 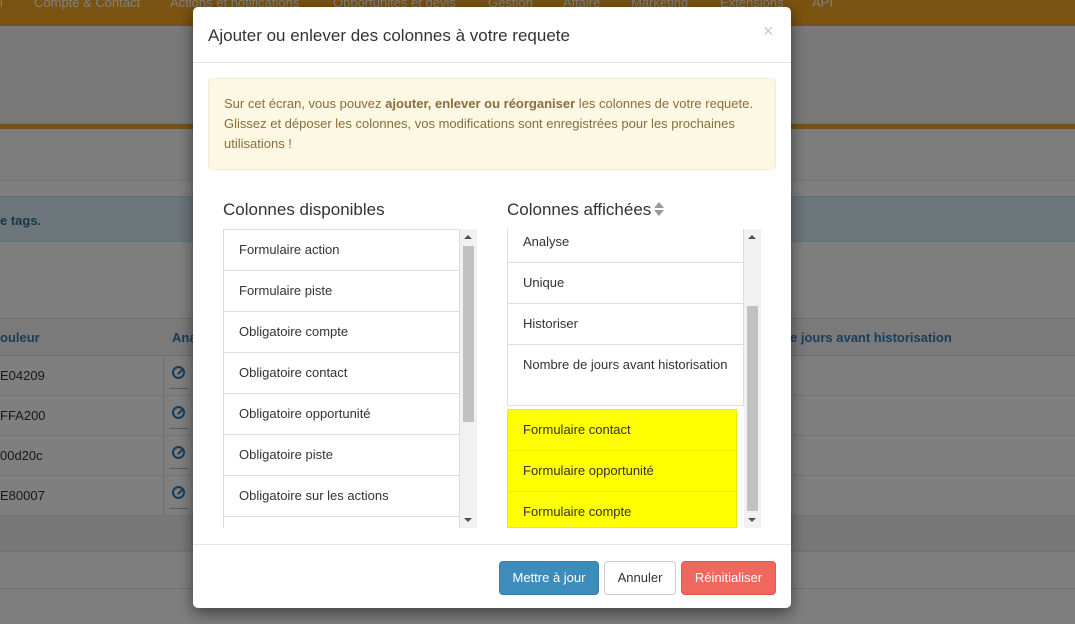 I want to click on update-button: Mettre à jour, so click(x=549, y=578).